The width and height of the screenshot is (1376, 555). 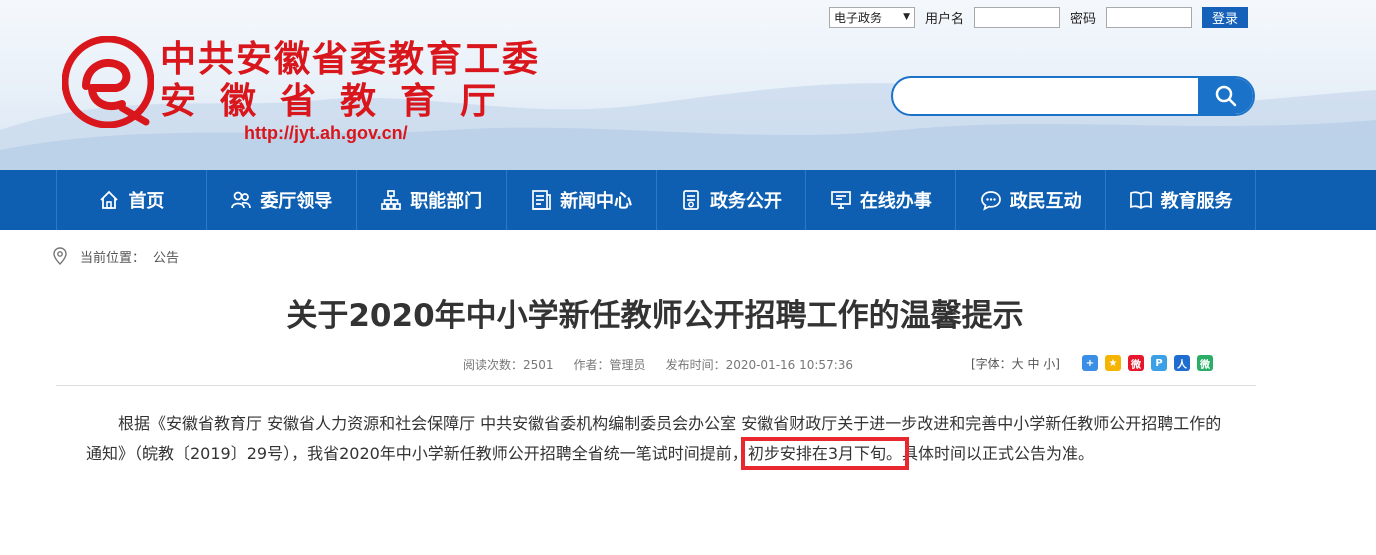 I want to click on qzone-icon: ★, so click(x=1113, y=363).